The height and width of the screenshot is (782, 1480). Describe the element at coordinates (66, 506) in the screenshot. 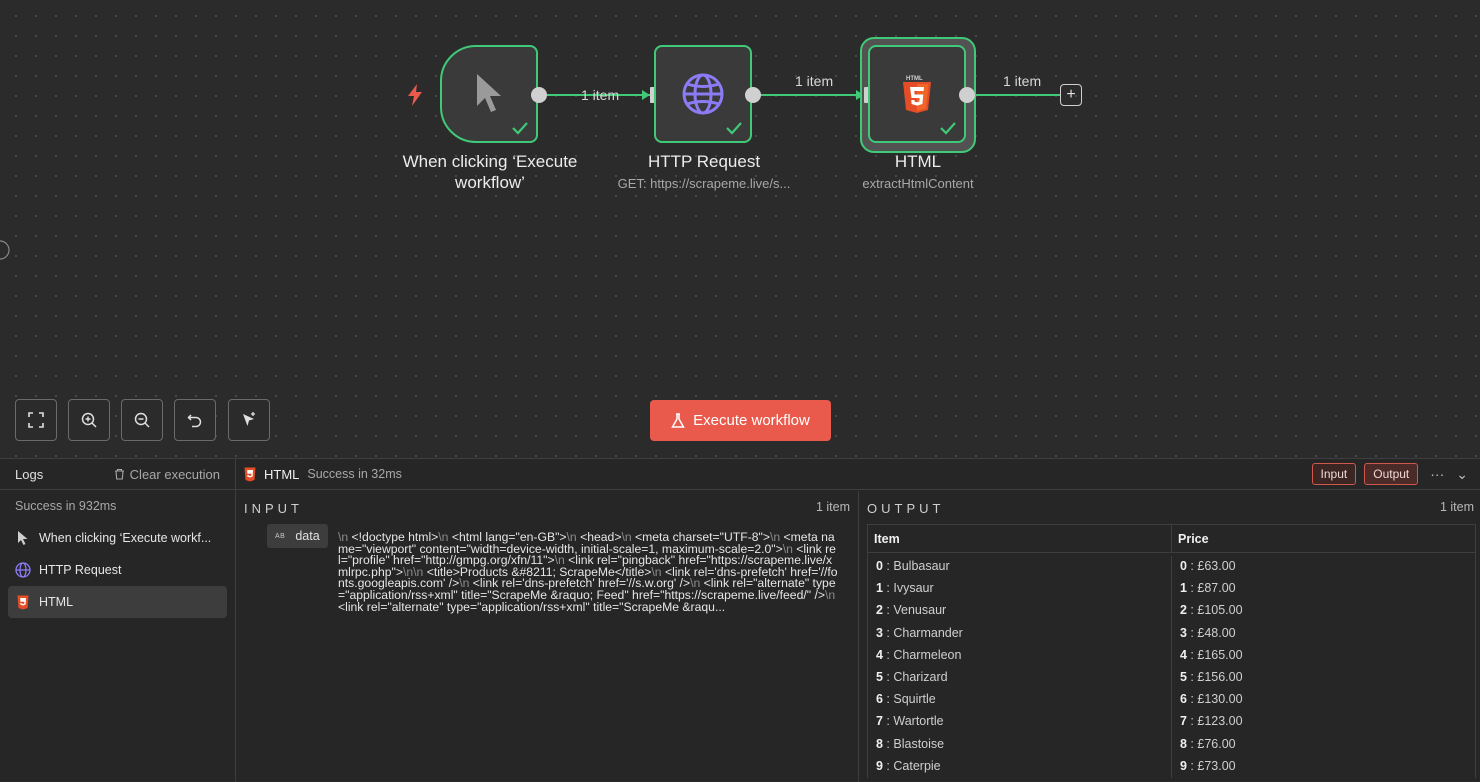

I see `logs-status: Success in 932ms` at that location.